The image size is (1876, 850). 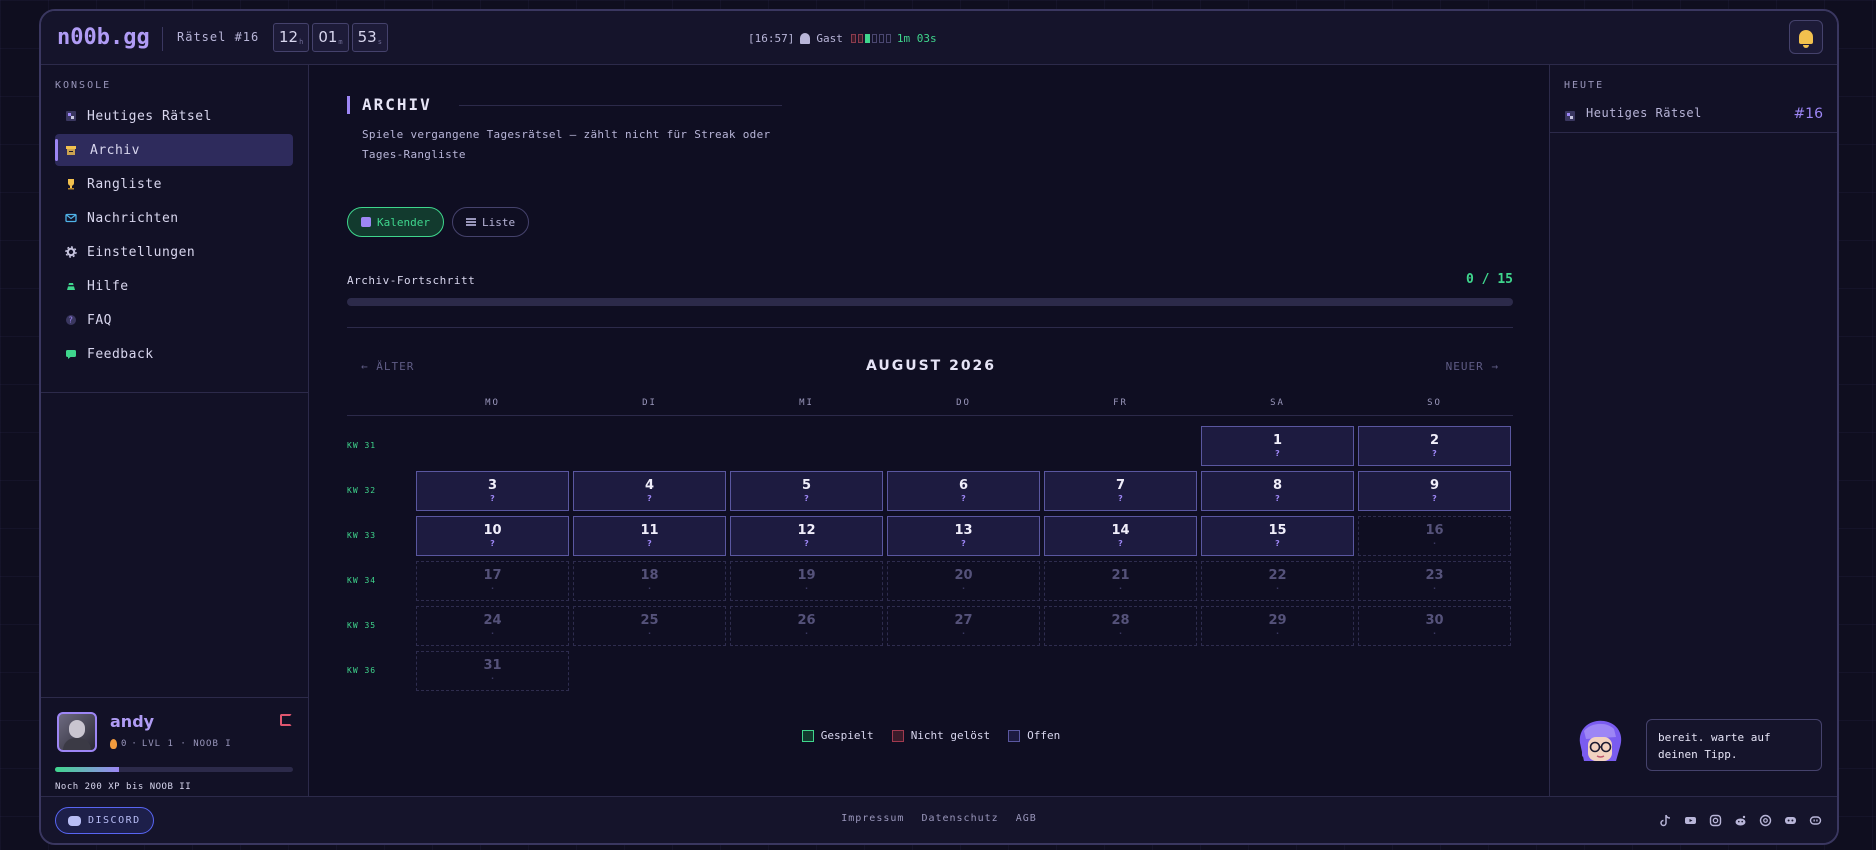 What do you see at coordinates (930, 327) in the screenshot?
I see `content-divider` at bounding box center [930, 327].